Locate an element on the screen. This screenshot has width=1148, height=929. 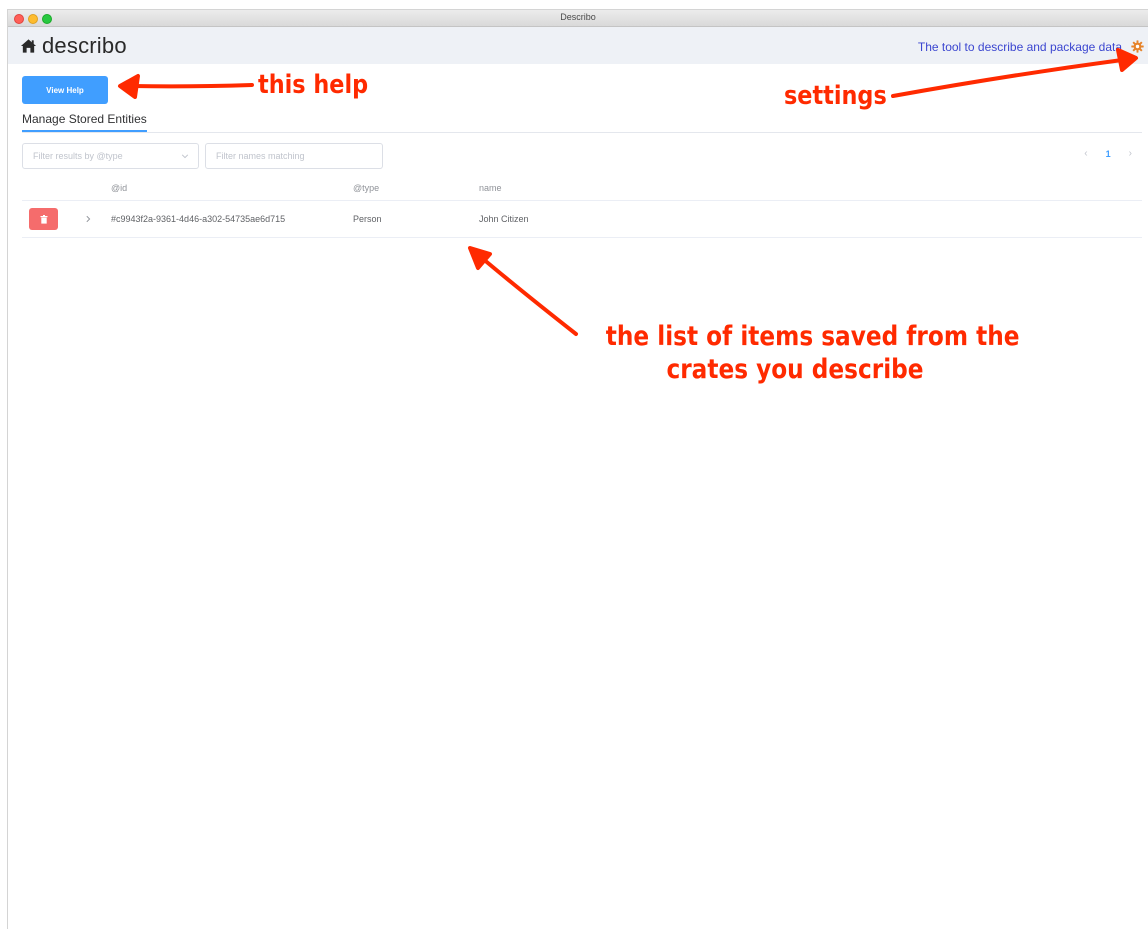
name-filter-placeholder: Filter names matching is located at coordinates (260, 156).